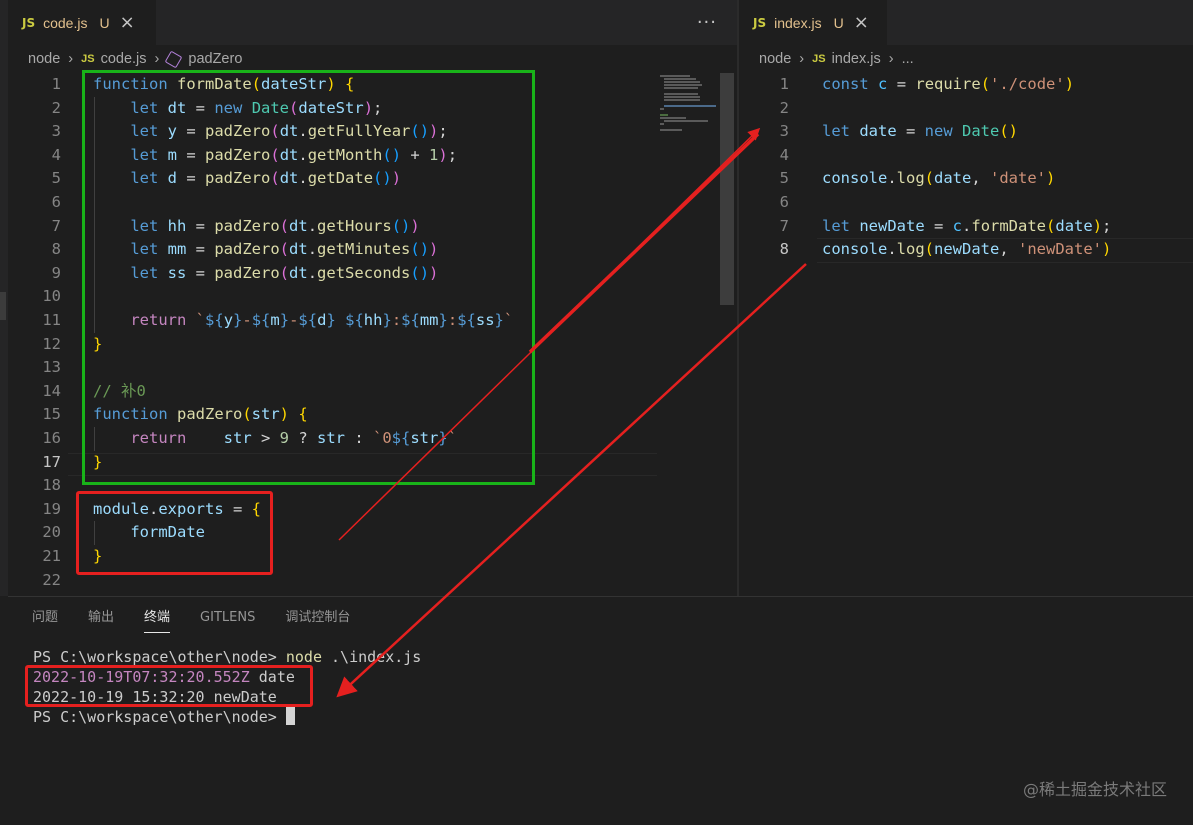 The height and width of the screenshot is (825, 1193). Describe the element at coordinates (119, 697) in the screenshot. I see `terminal-output-newdate: 2022-10-19 15:32:20` at that location.